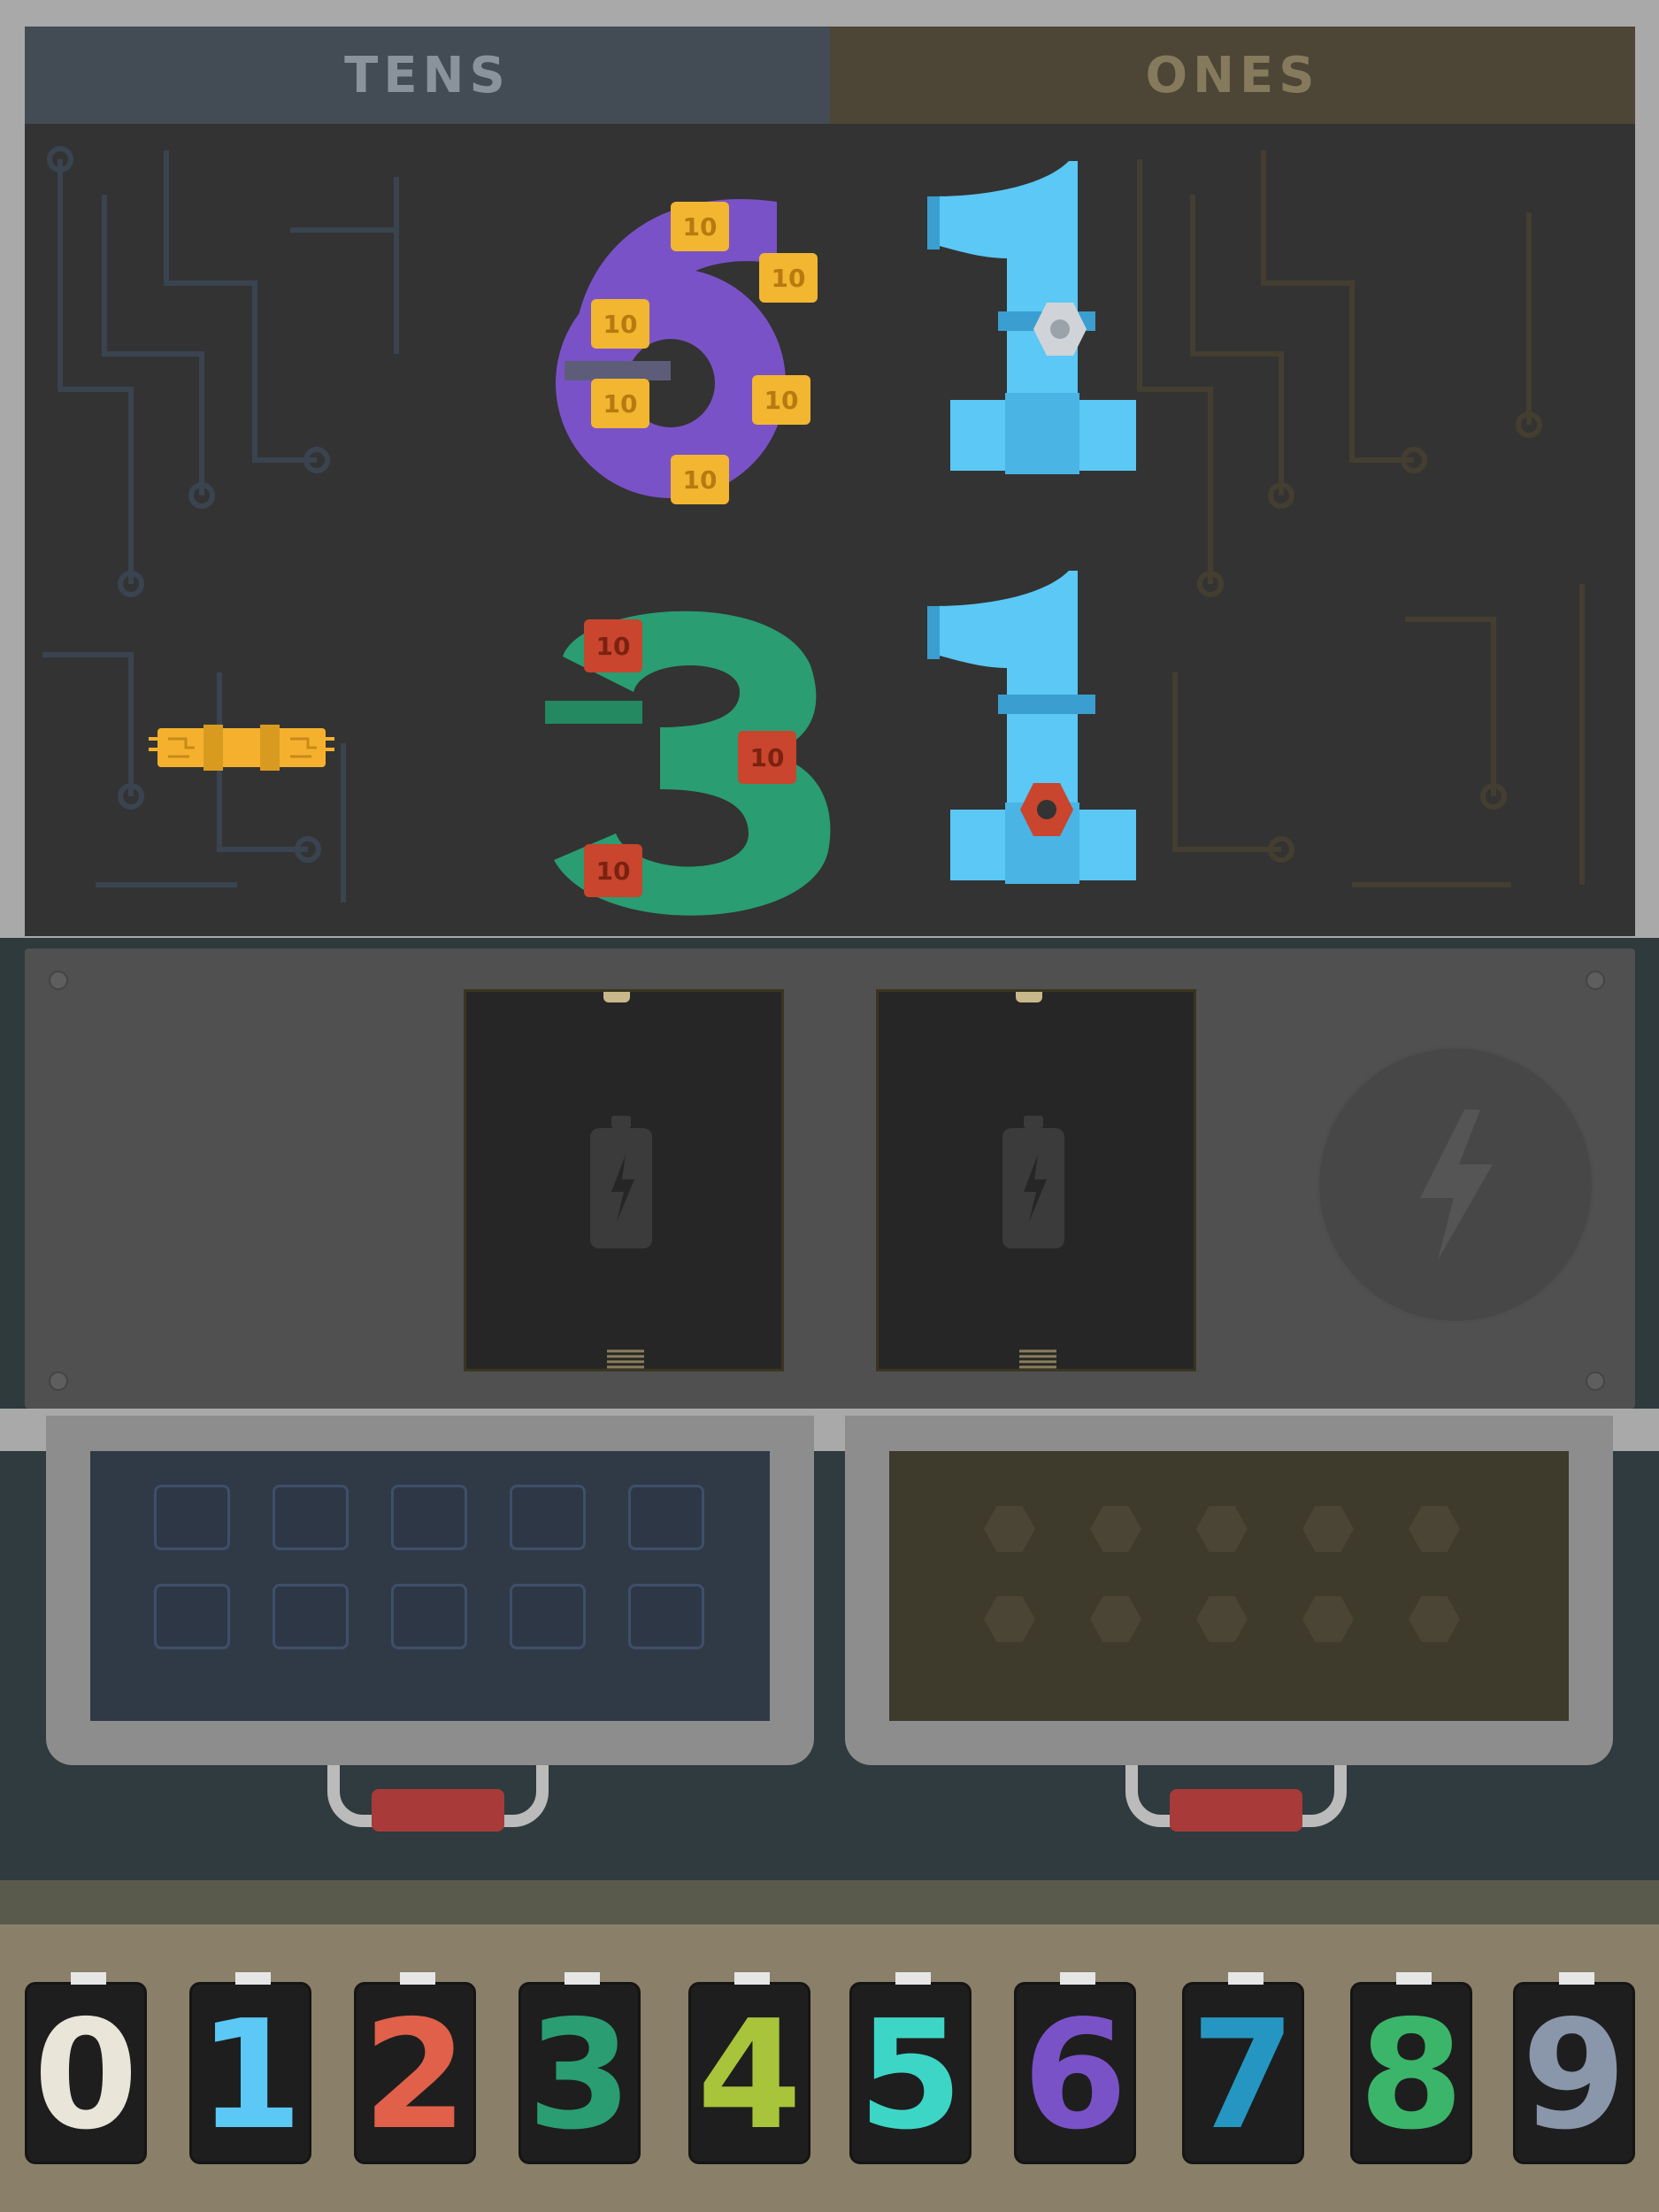 Image resolution: width=1659 pixels, height=2212 pixels. I want to click on tens-bin-handle-grip, so click(438, 1811).